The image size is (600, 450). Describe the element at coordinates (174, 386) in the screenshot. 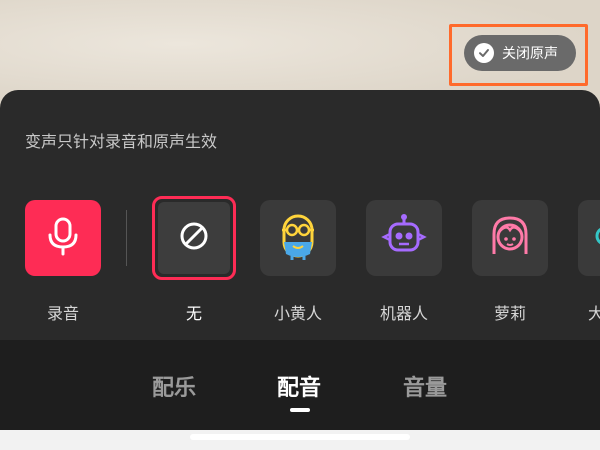

I see `tab-music: 配乐` at that location.